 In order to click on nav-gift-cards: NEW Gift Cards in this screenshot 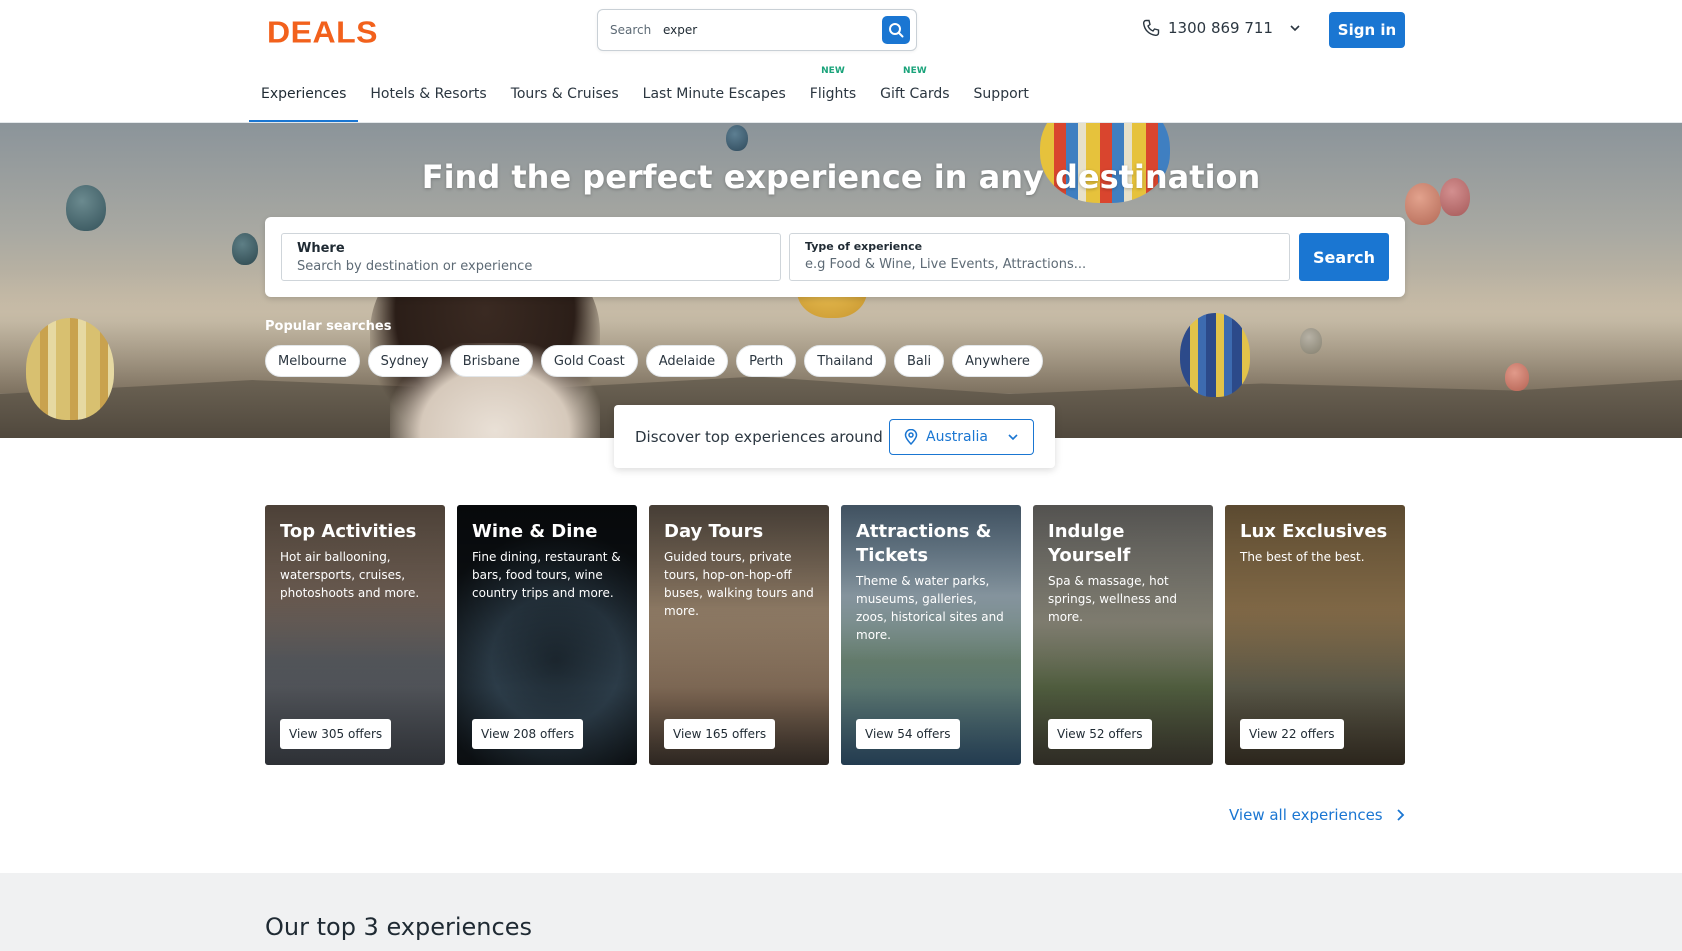, I will do `click(914, 93)`.